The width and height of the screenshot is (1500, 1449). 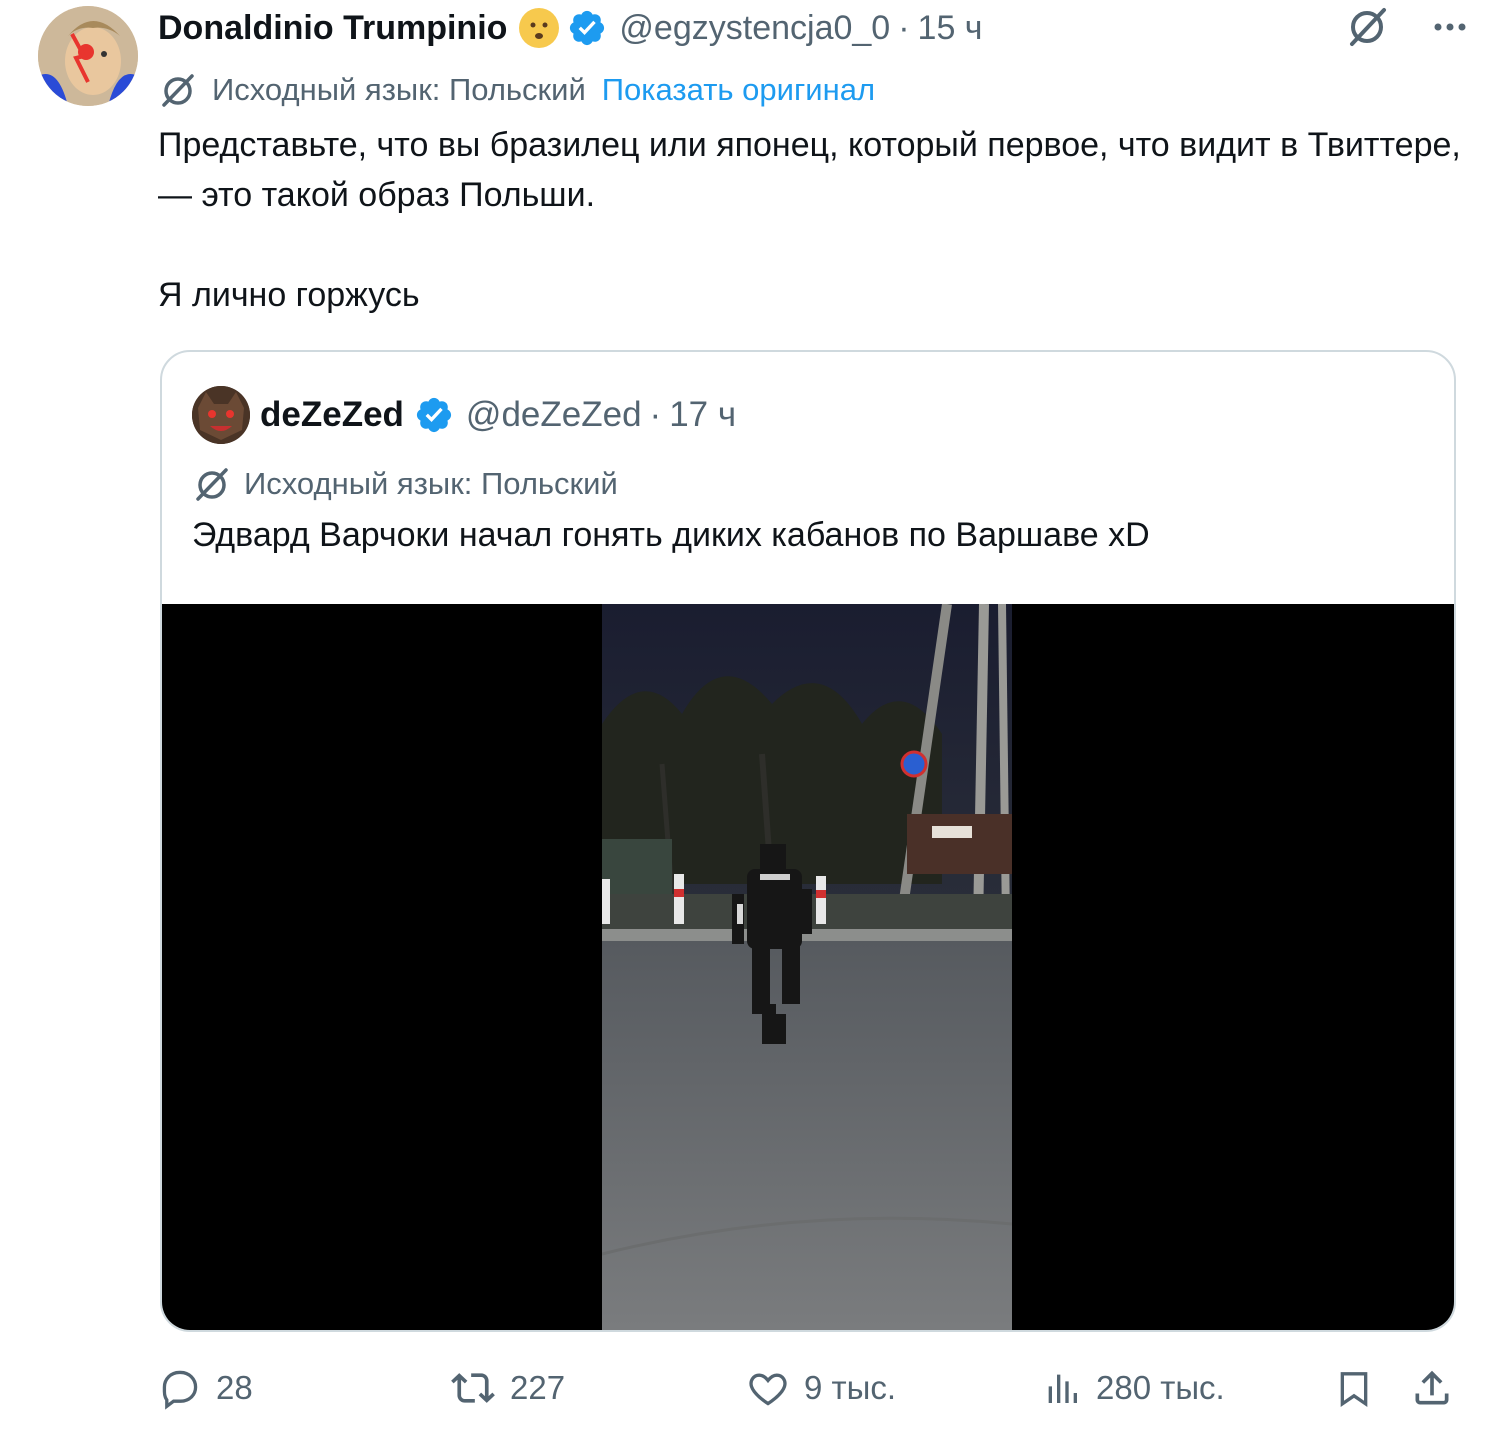 I want to click on translation-label: Исходный язык: Польский, so click(x=399, y=89).